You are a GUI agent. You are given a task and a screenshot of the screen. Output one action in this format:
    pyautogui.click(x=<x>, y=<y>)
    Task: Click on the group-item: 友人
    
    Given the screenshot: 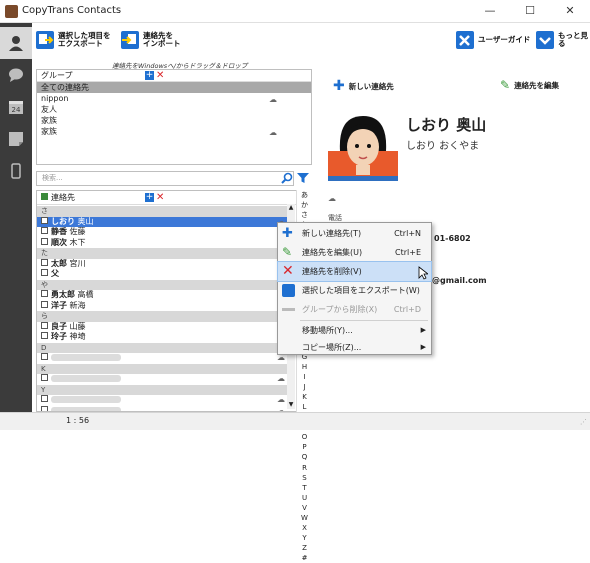 What is the action you would take?
    pyautogui.click(x=174, y=109)
    